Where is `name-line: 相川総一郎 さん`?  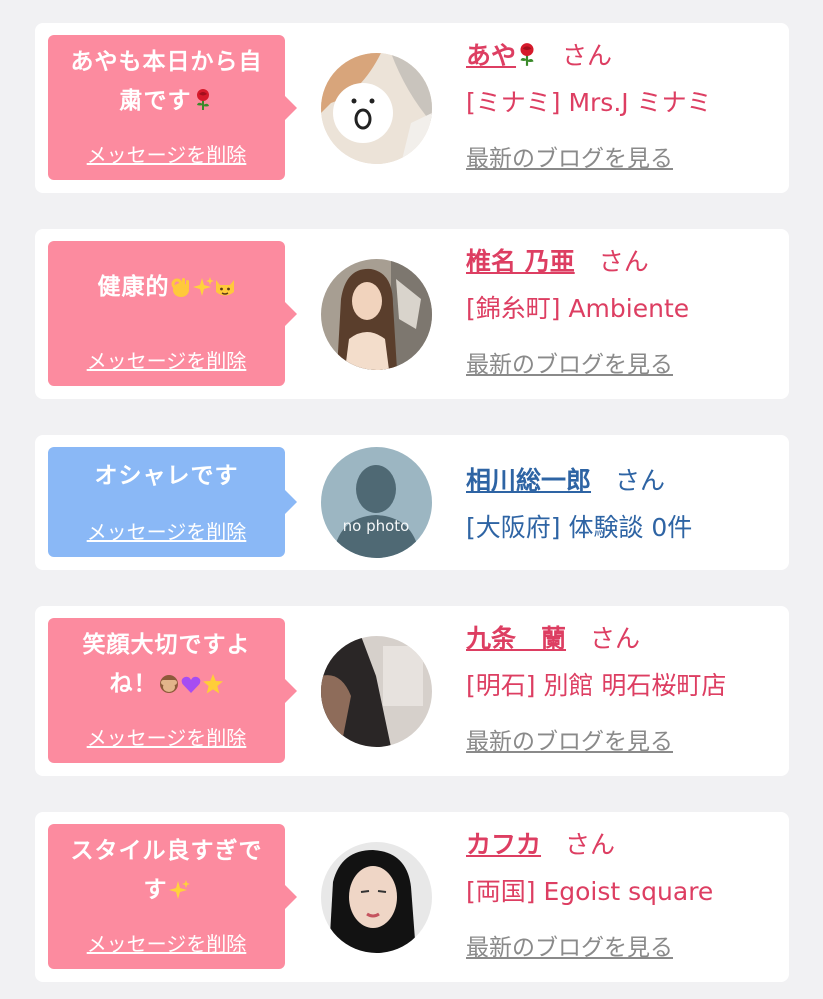
name-line: 相川総一郎 さん is located at coordinates (579, 479).